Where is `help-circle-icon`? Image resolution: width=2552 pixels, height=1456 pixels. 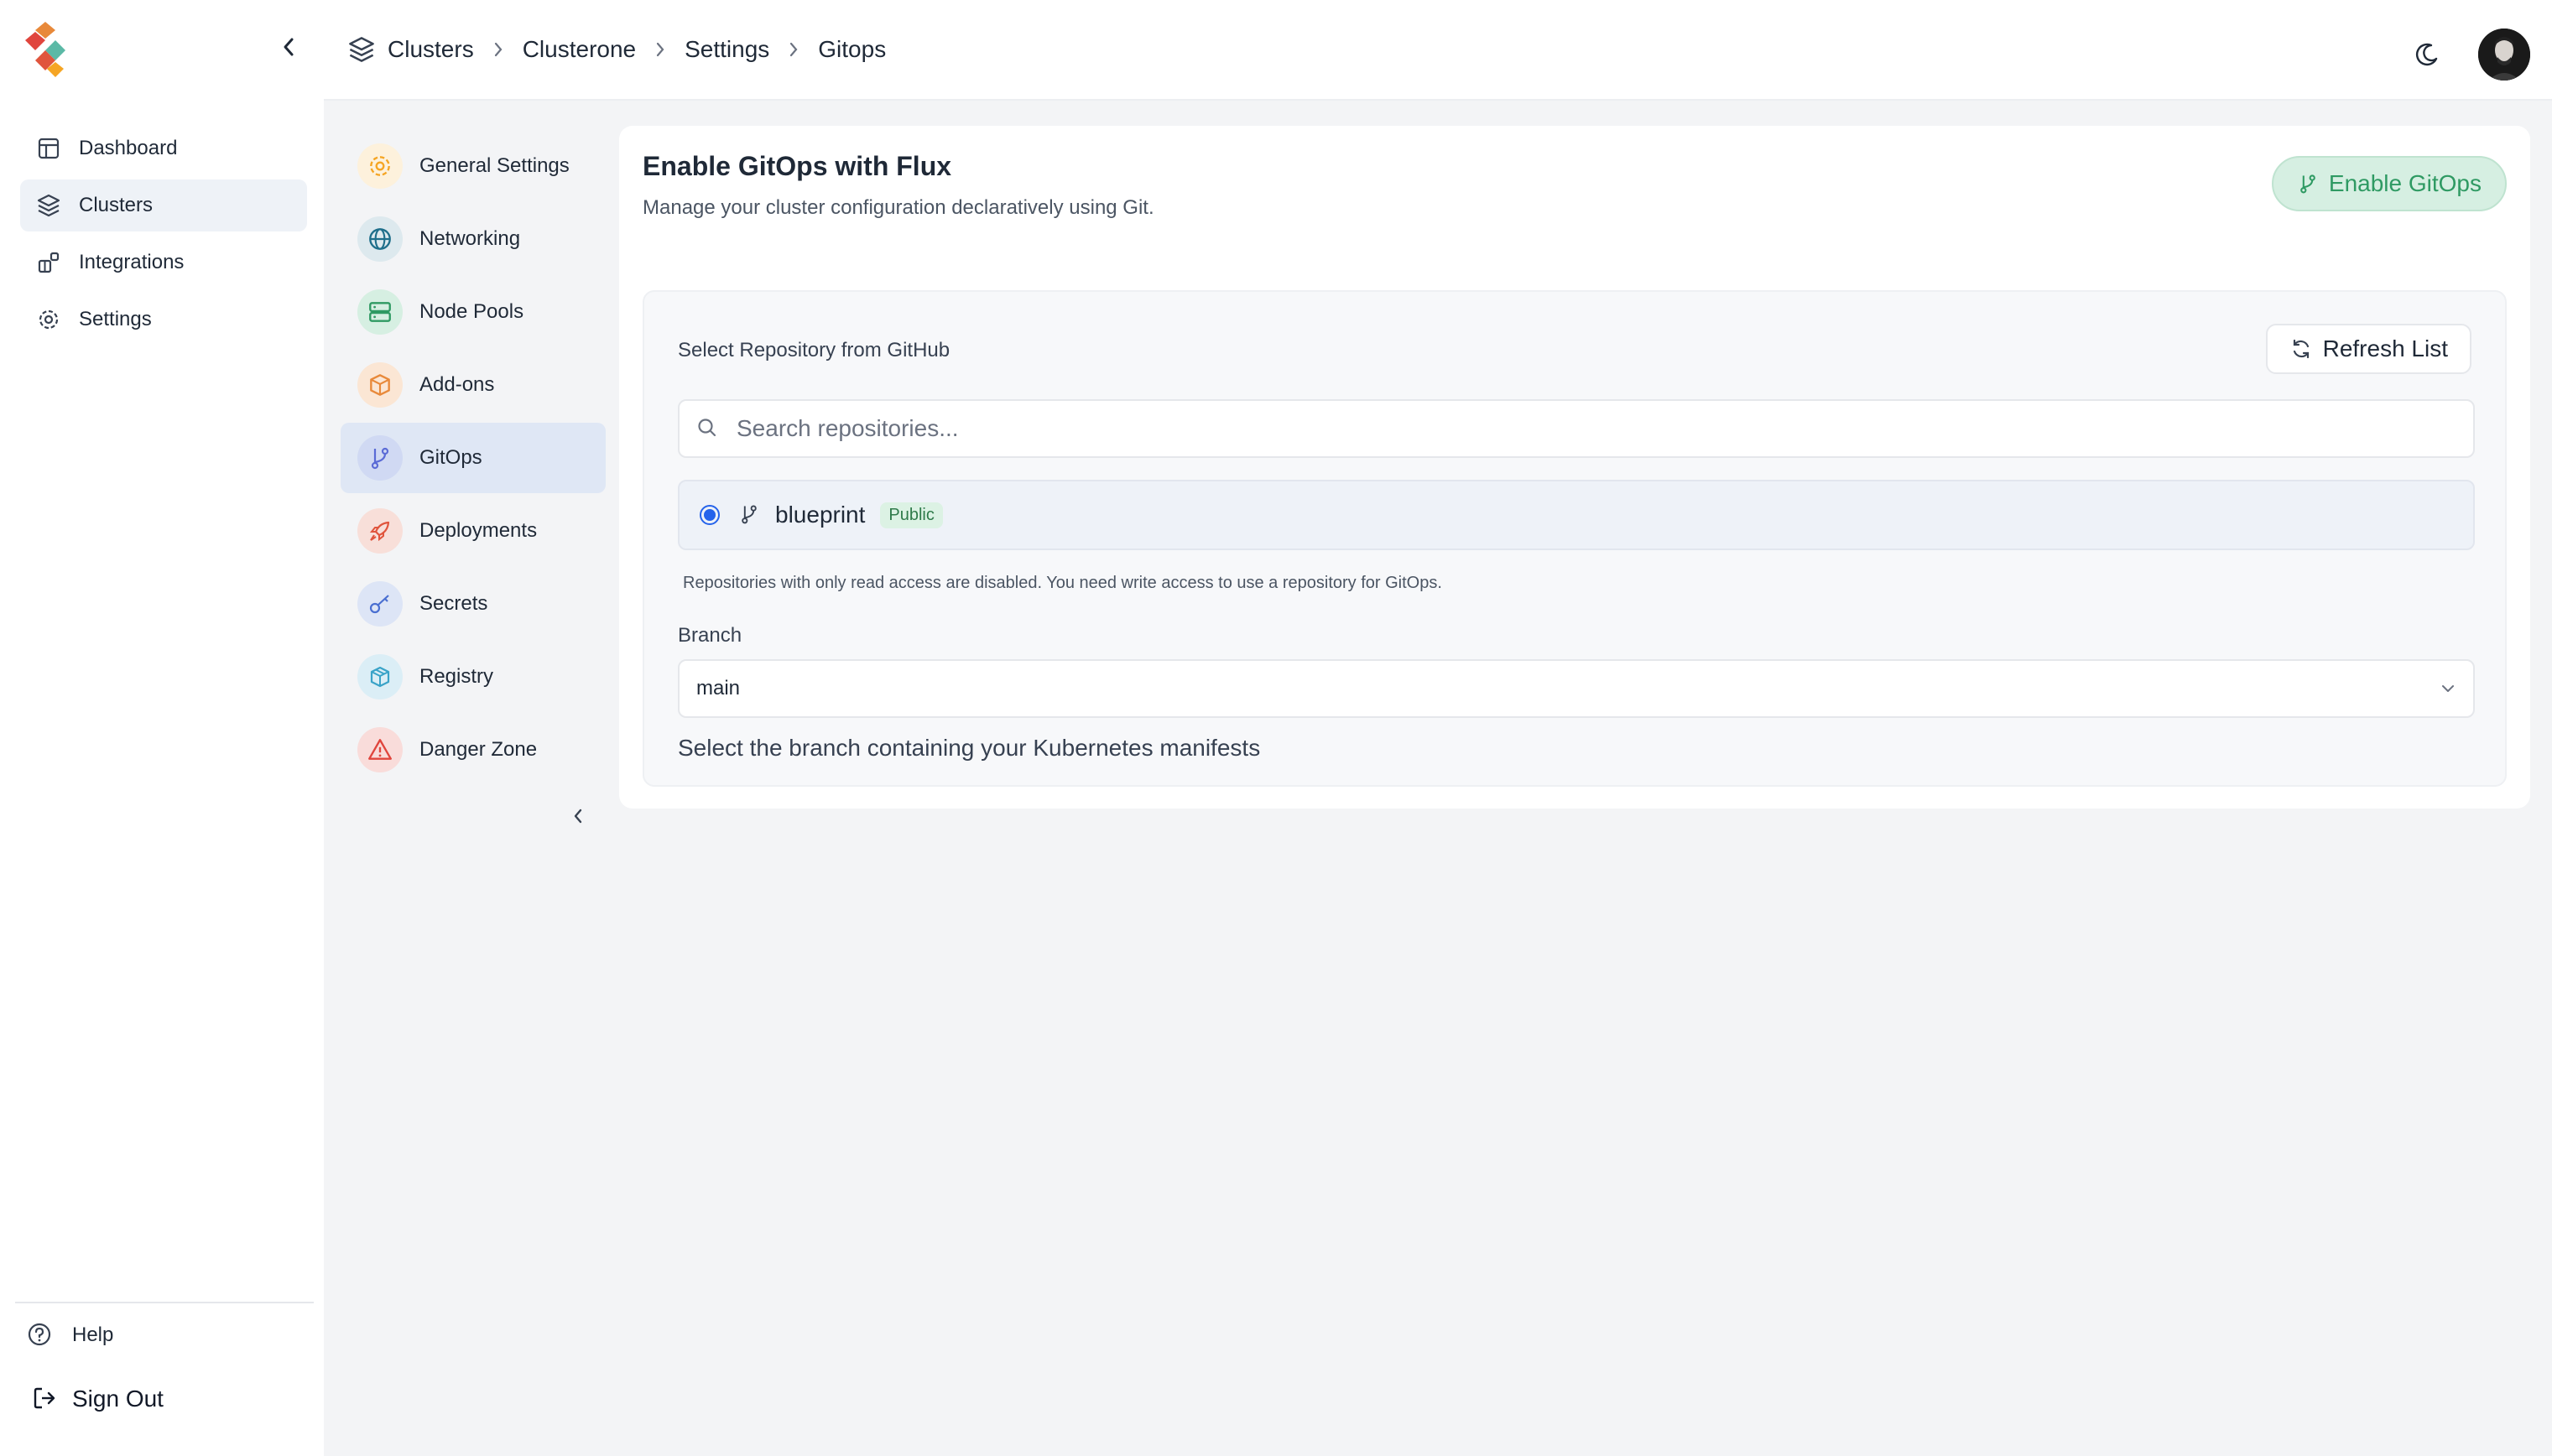 help-circle-icon is located at coordinates (40, 1335).